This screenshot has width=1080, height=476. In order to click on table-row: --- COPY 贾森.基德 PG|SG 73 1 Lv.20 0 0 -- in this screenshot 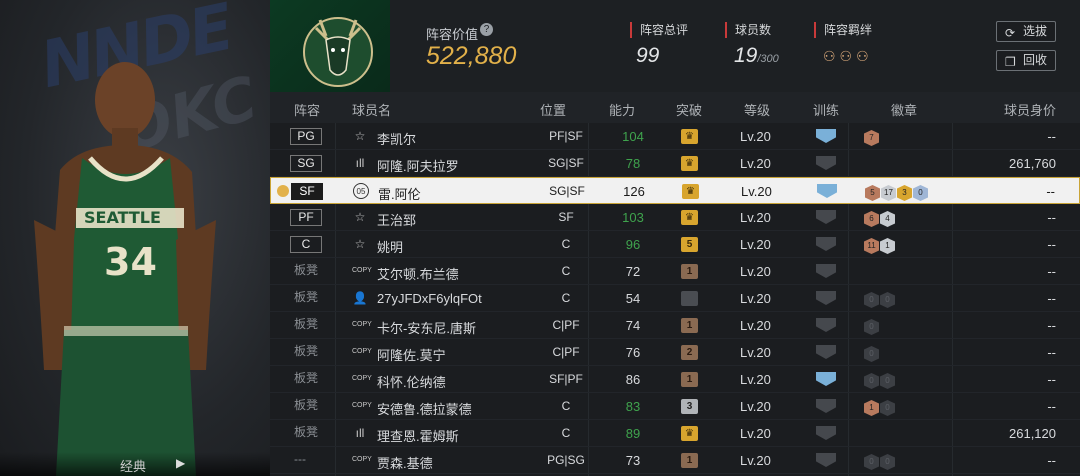, I will do `click(675, 460)`.